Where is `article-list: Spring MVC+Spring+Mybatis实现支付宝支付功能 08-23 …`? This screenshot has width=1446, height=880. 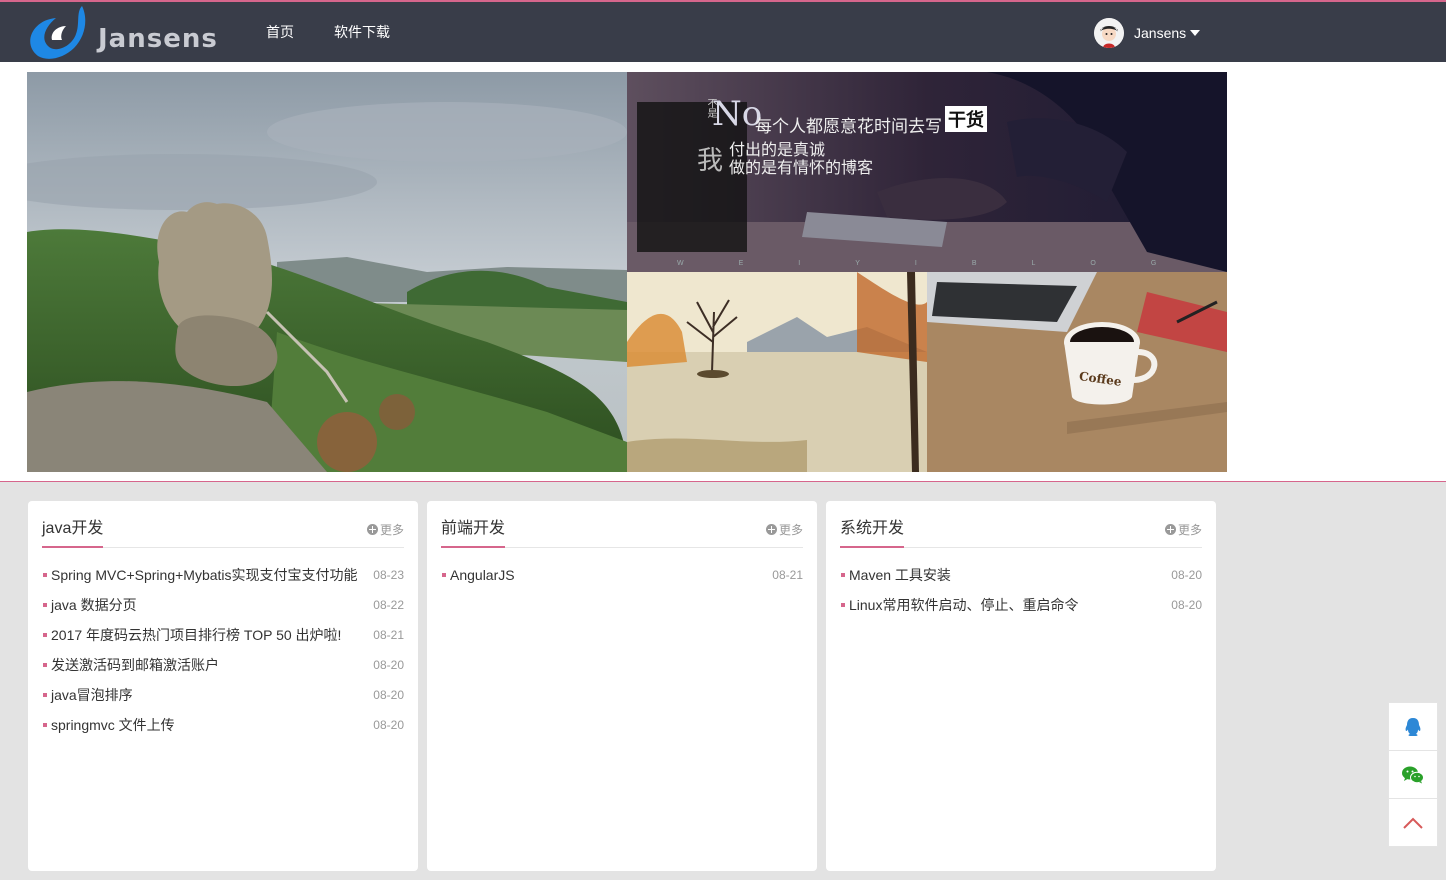 article-list: Spring MVC+Spring+Mybatis实现支付宝支付功能 08-23 … is located at coordinates (223, 650).